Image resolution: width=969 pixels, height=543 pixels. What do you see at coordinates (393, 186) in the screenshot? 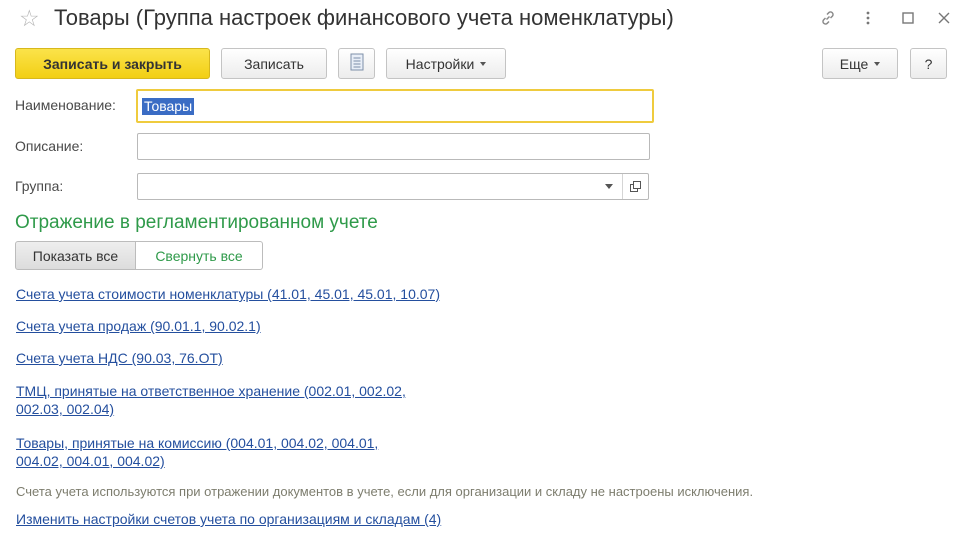
I see `group-field` at bounding box center [393, 186].